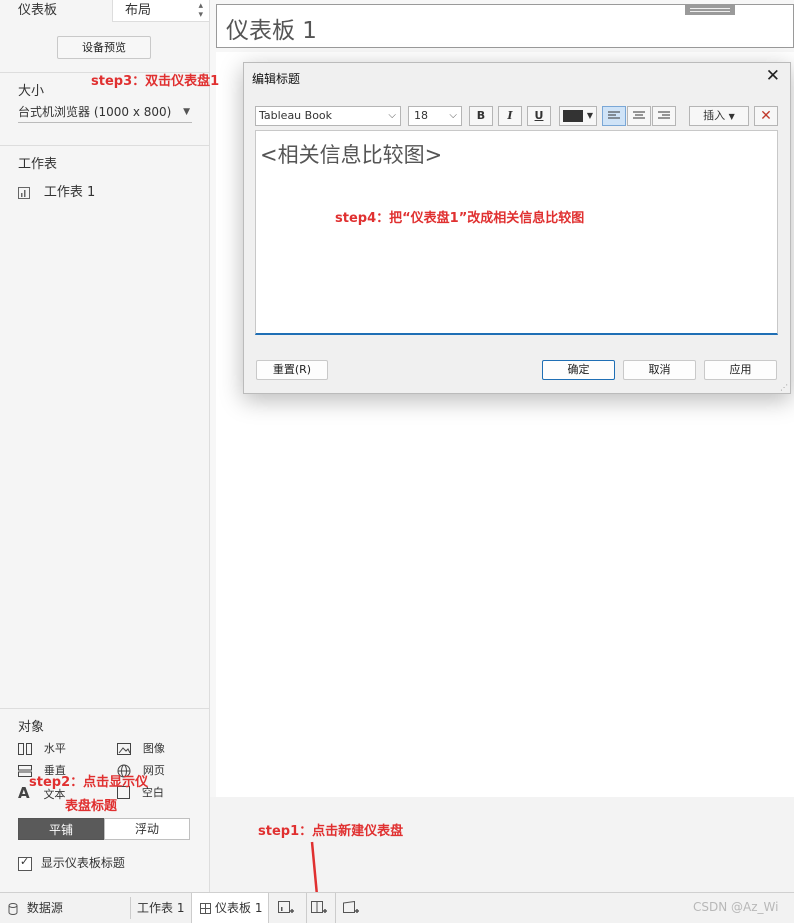 The width and height of the screenshot is (794, 923). I want to click on apply-button: 应用, so click(740, 370).